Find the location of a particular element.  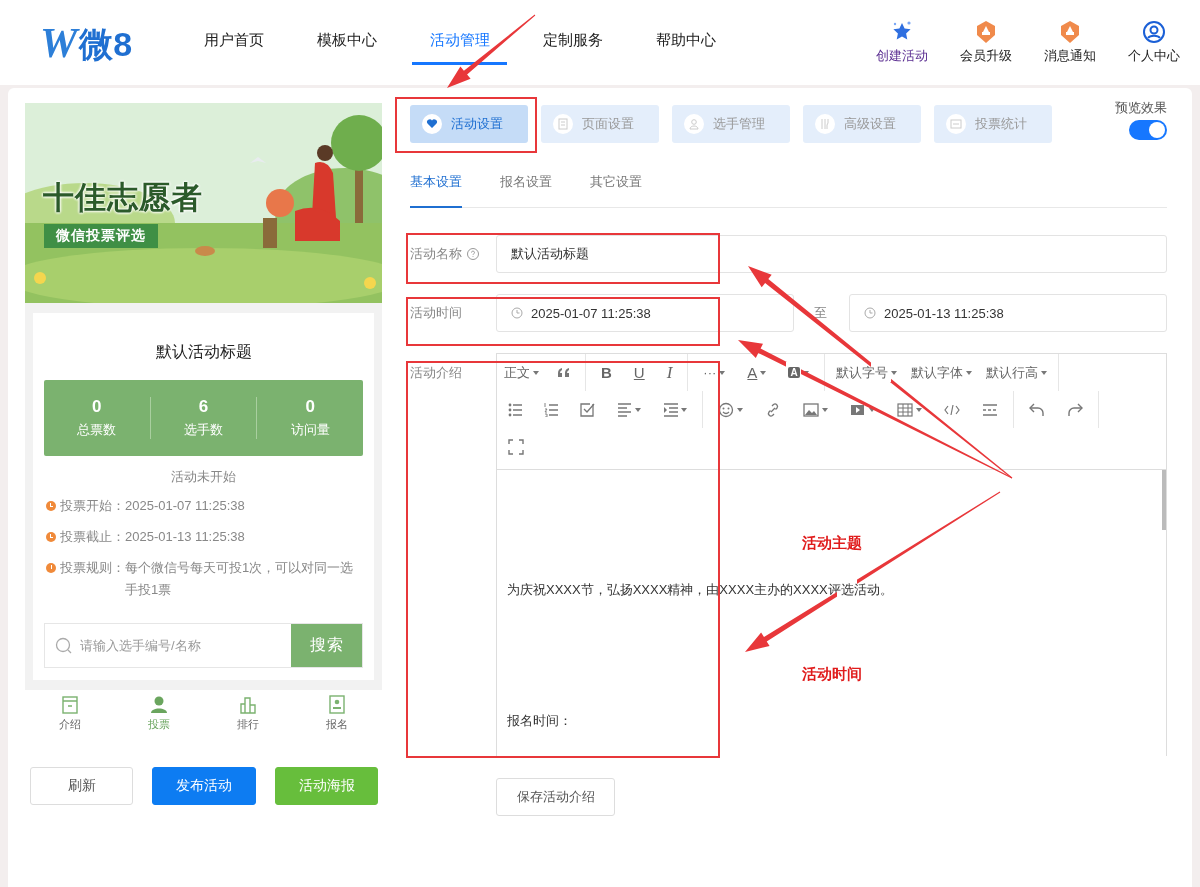

indent-icon is located at coordinates (670, 409).